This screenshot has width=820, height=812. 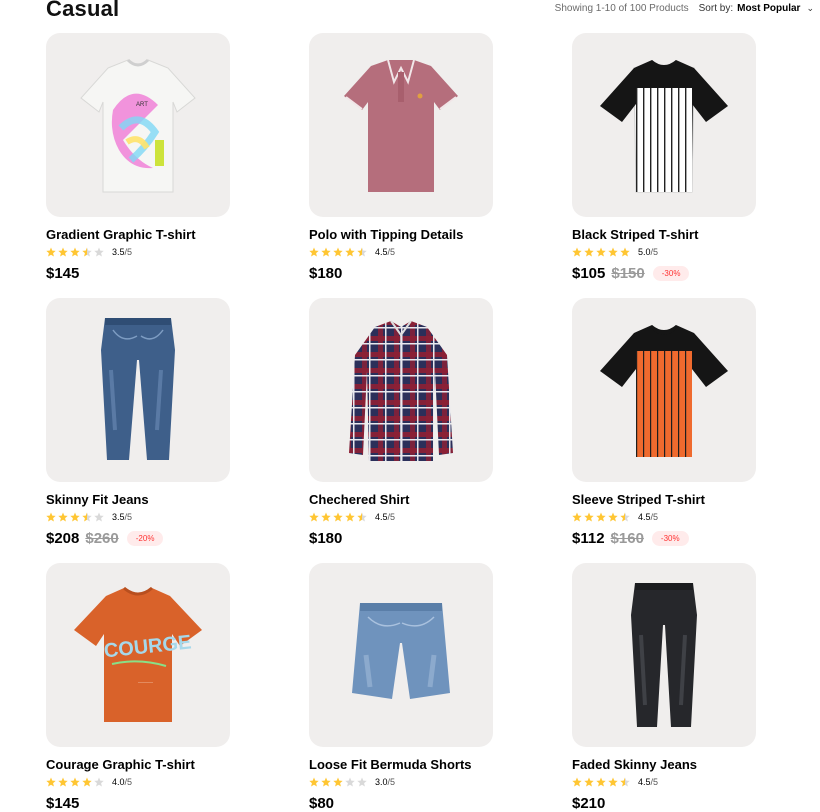 I want to click on results-count: Showing 1-10 of 100 Products, so click(x=621, y=8).